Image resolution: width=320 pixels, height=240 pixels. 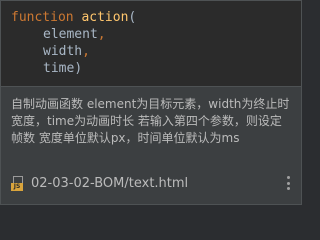 I want to click on doc-footer: JS 02-03-02-BOM/text.html, so click(x=152, y=183).